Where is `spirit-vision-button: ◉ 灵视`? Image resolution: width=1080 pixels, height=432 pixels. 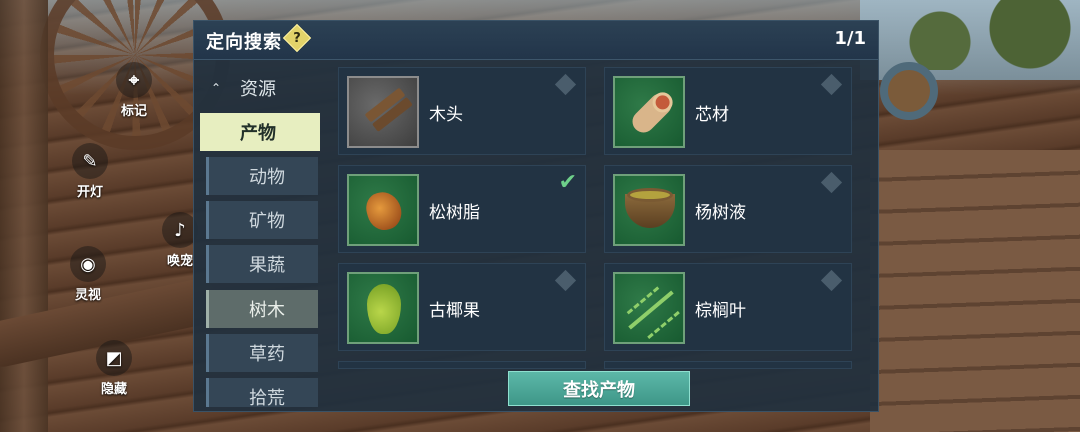
spirit-vision-button: ◉ 灵视 is located at coordinates (88, 274).